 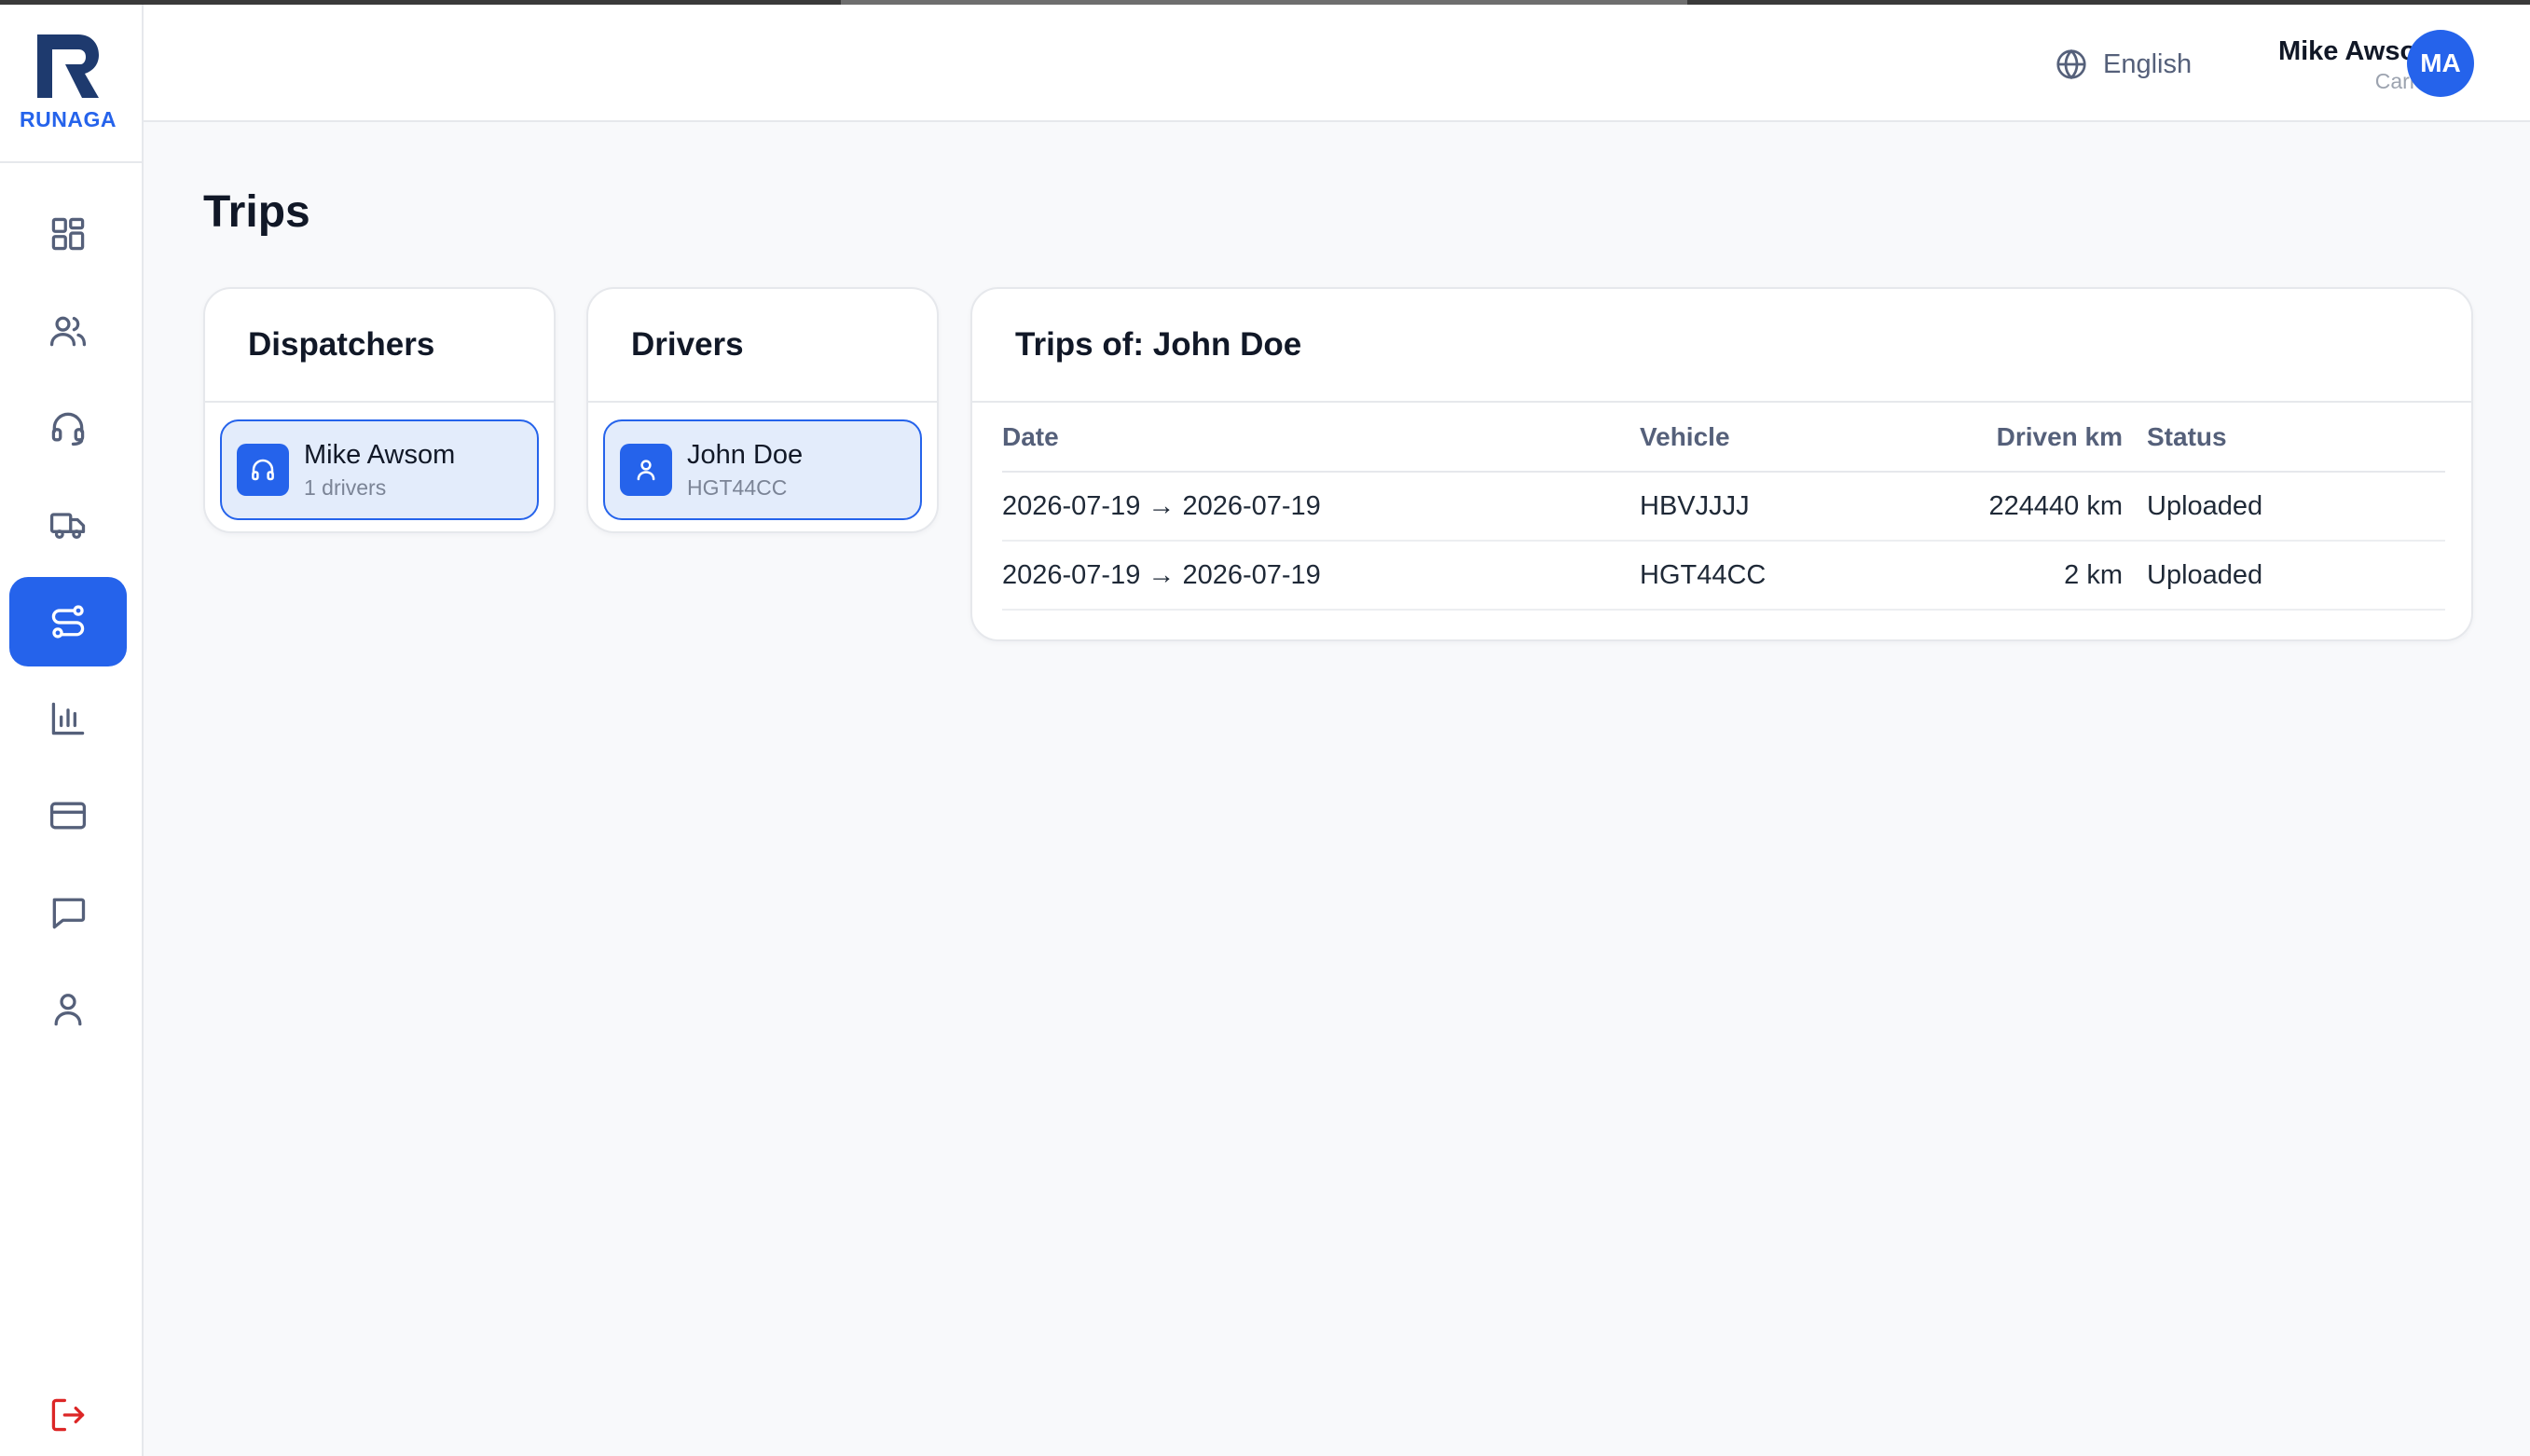 What do you see at coordinates (2148, 64) in the screenshot?
I see `language-label: English` at bounding box center [2148, 64].